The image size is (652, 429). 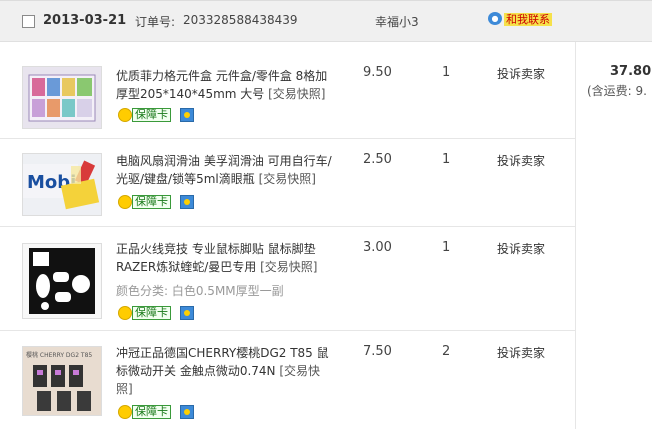 I want to click on seller-name: 幸福小3, so click(x=397, y=21).